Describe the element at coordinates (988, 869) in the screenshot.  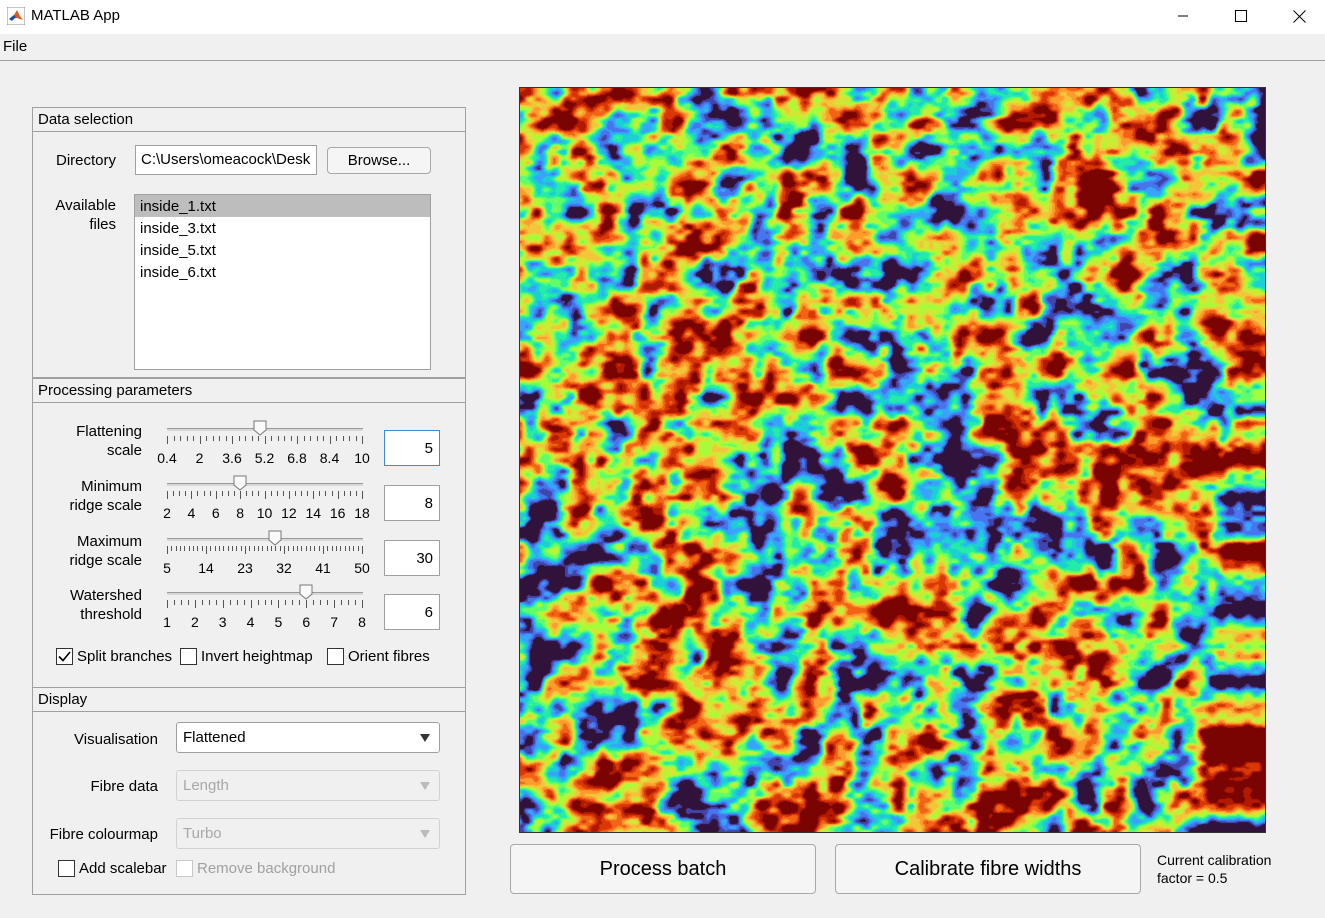
I see `calibrate-fibre-widths-button: Calibrate fibre widths` at that location.